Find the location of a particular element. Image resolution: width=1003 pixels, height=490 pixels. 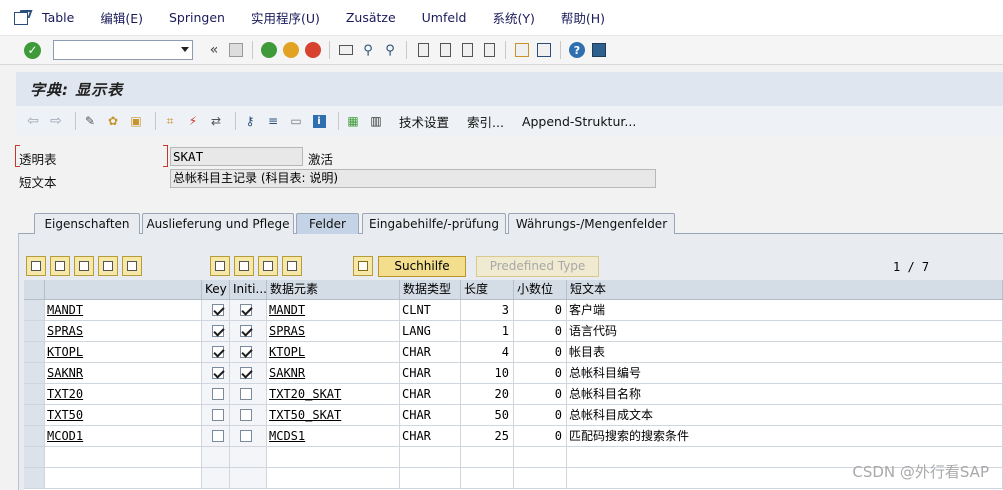

column-header-key: Key is located at coordinates (216, 290).